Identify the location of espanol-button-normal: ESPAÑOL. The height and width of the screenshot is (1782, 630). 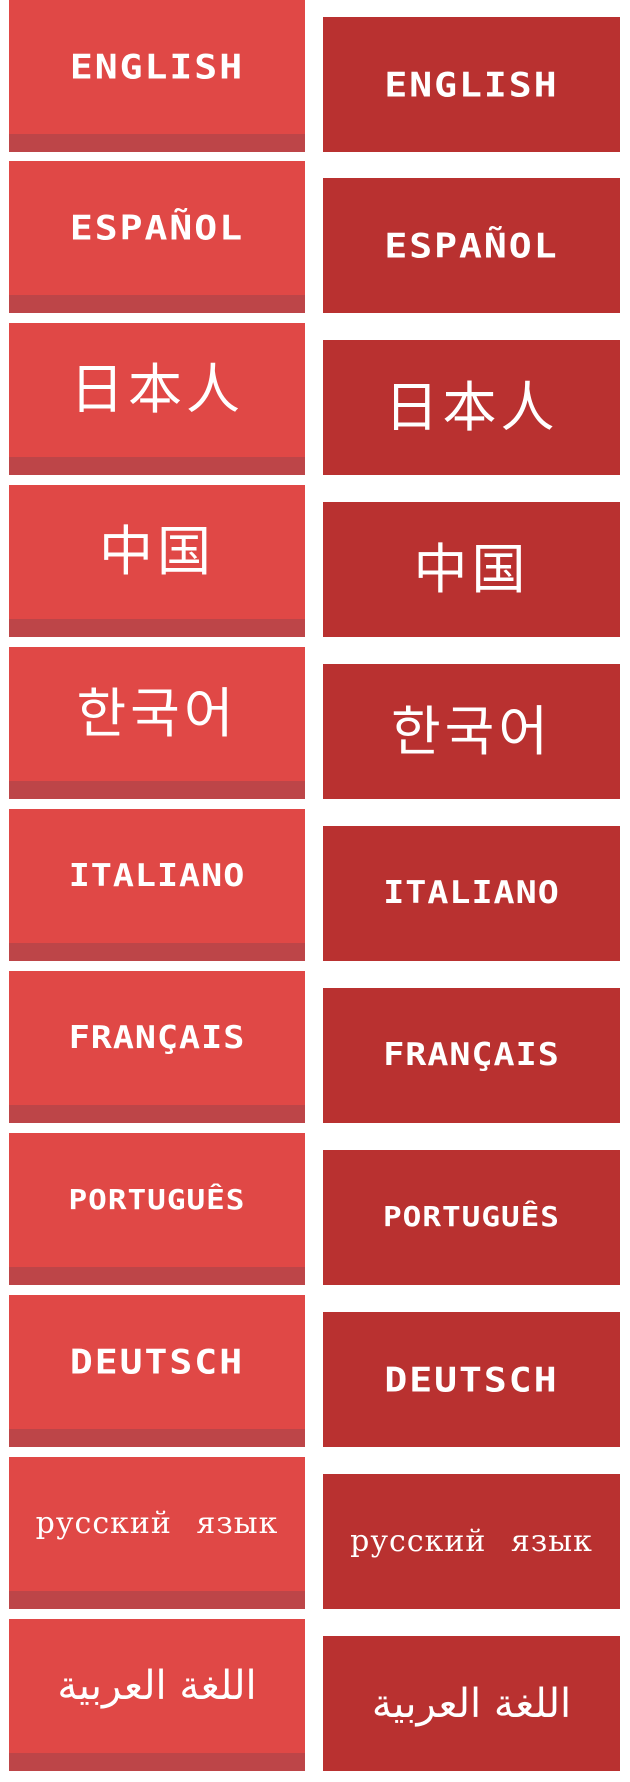
(157, 237).